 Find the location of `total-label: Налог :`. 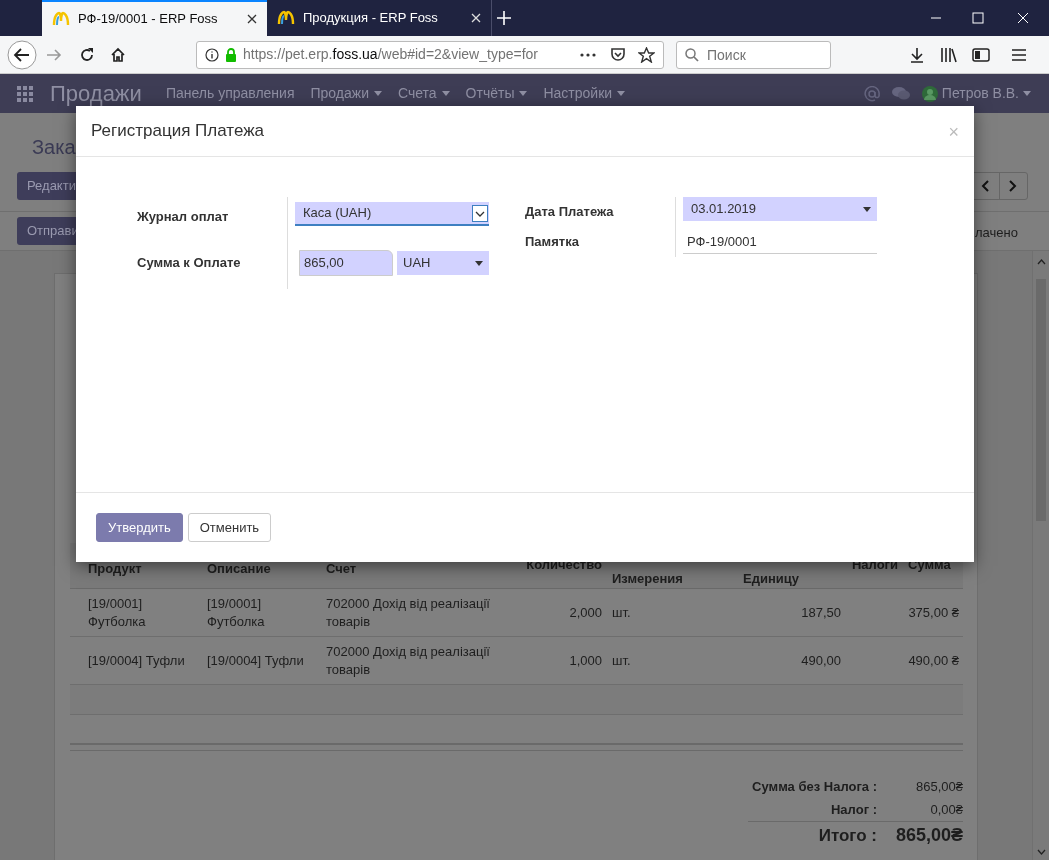

total-label: Налог : is located at coordinates (854, 809).